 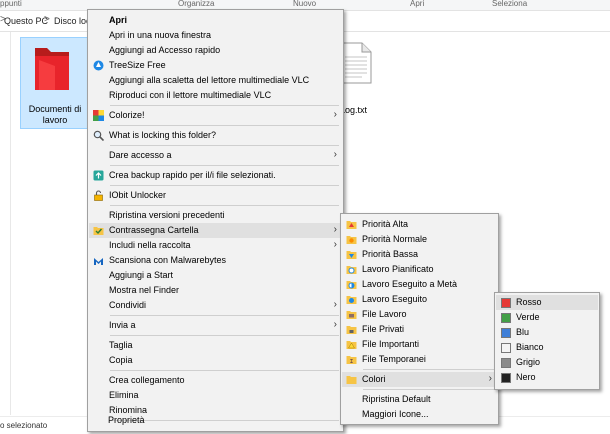 What do you see at coordinates (351, 344) in the screenshot?
I see `important-files-icon` at bounding box center [351, 344].